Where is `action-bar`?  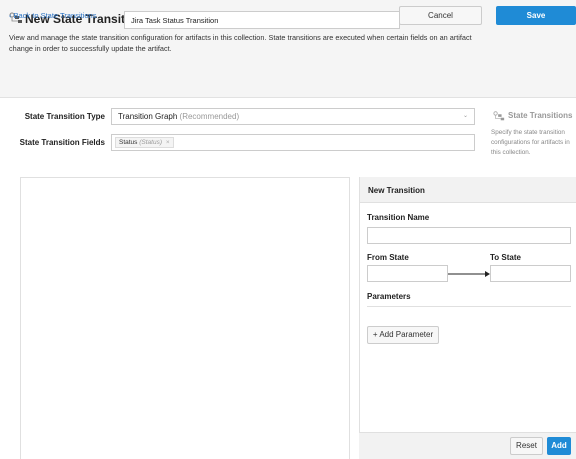 action-bar is located at coordinates (288, 83).